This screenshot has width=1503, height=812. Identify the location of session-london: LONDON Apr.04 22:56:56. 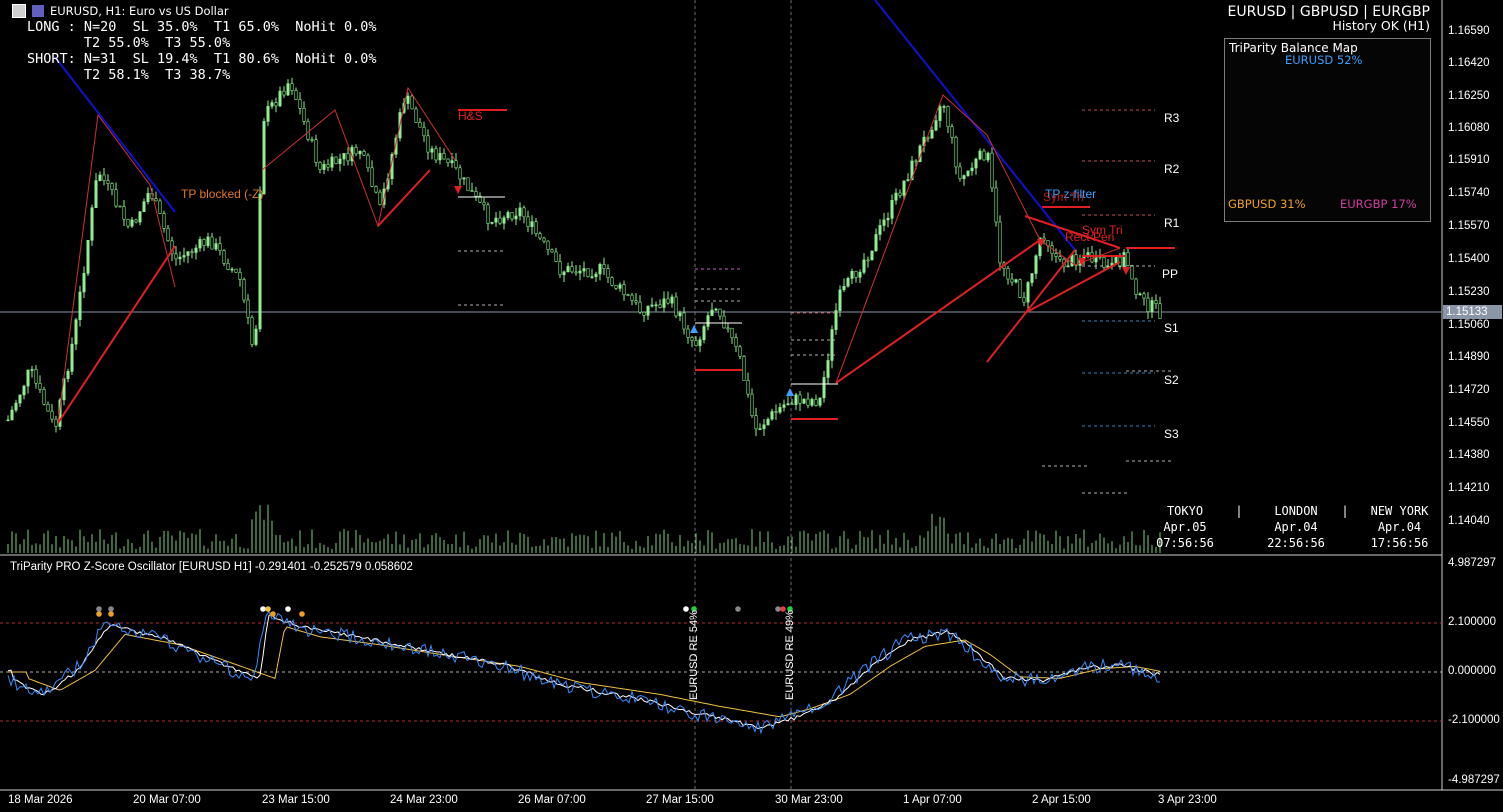
(1296, 527).